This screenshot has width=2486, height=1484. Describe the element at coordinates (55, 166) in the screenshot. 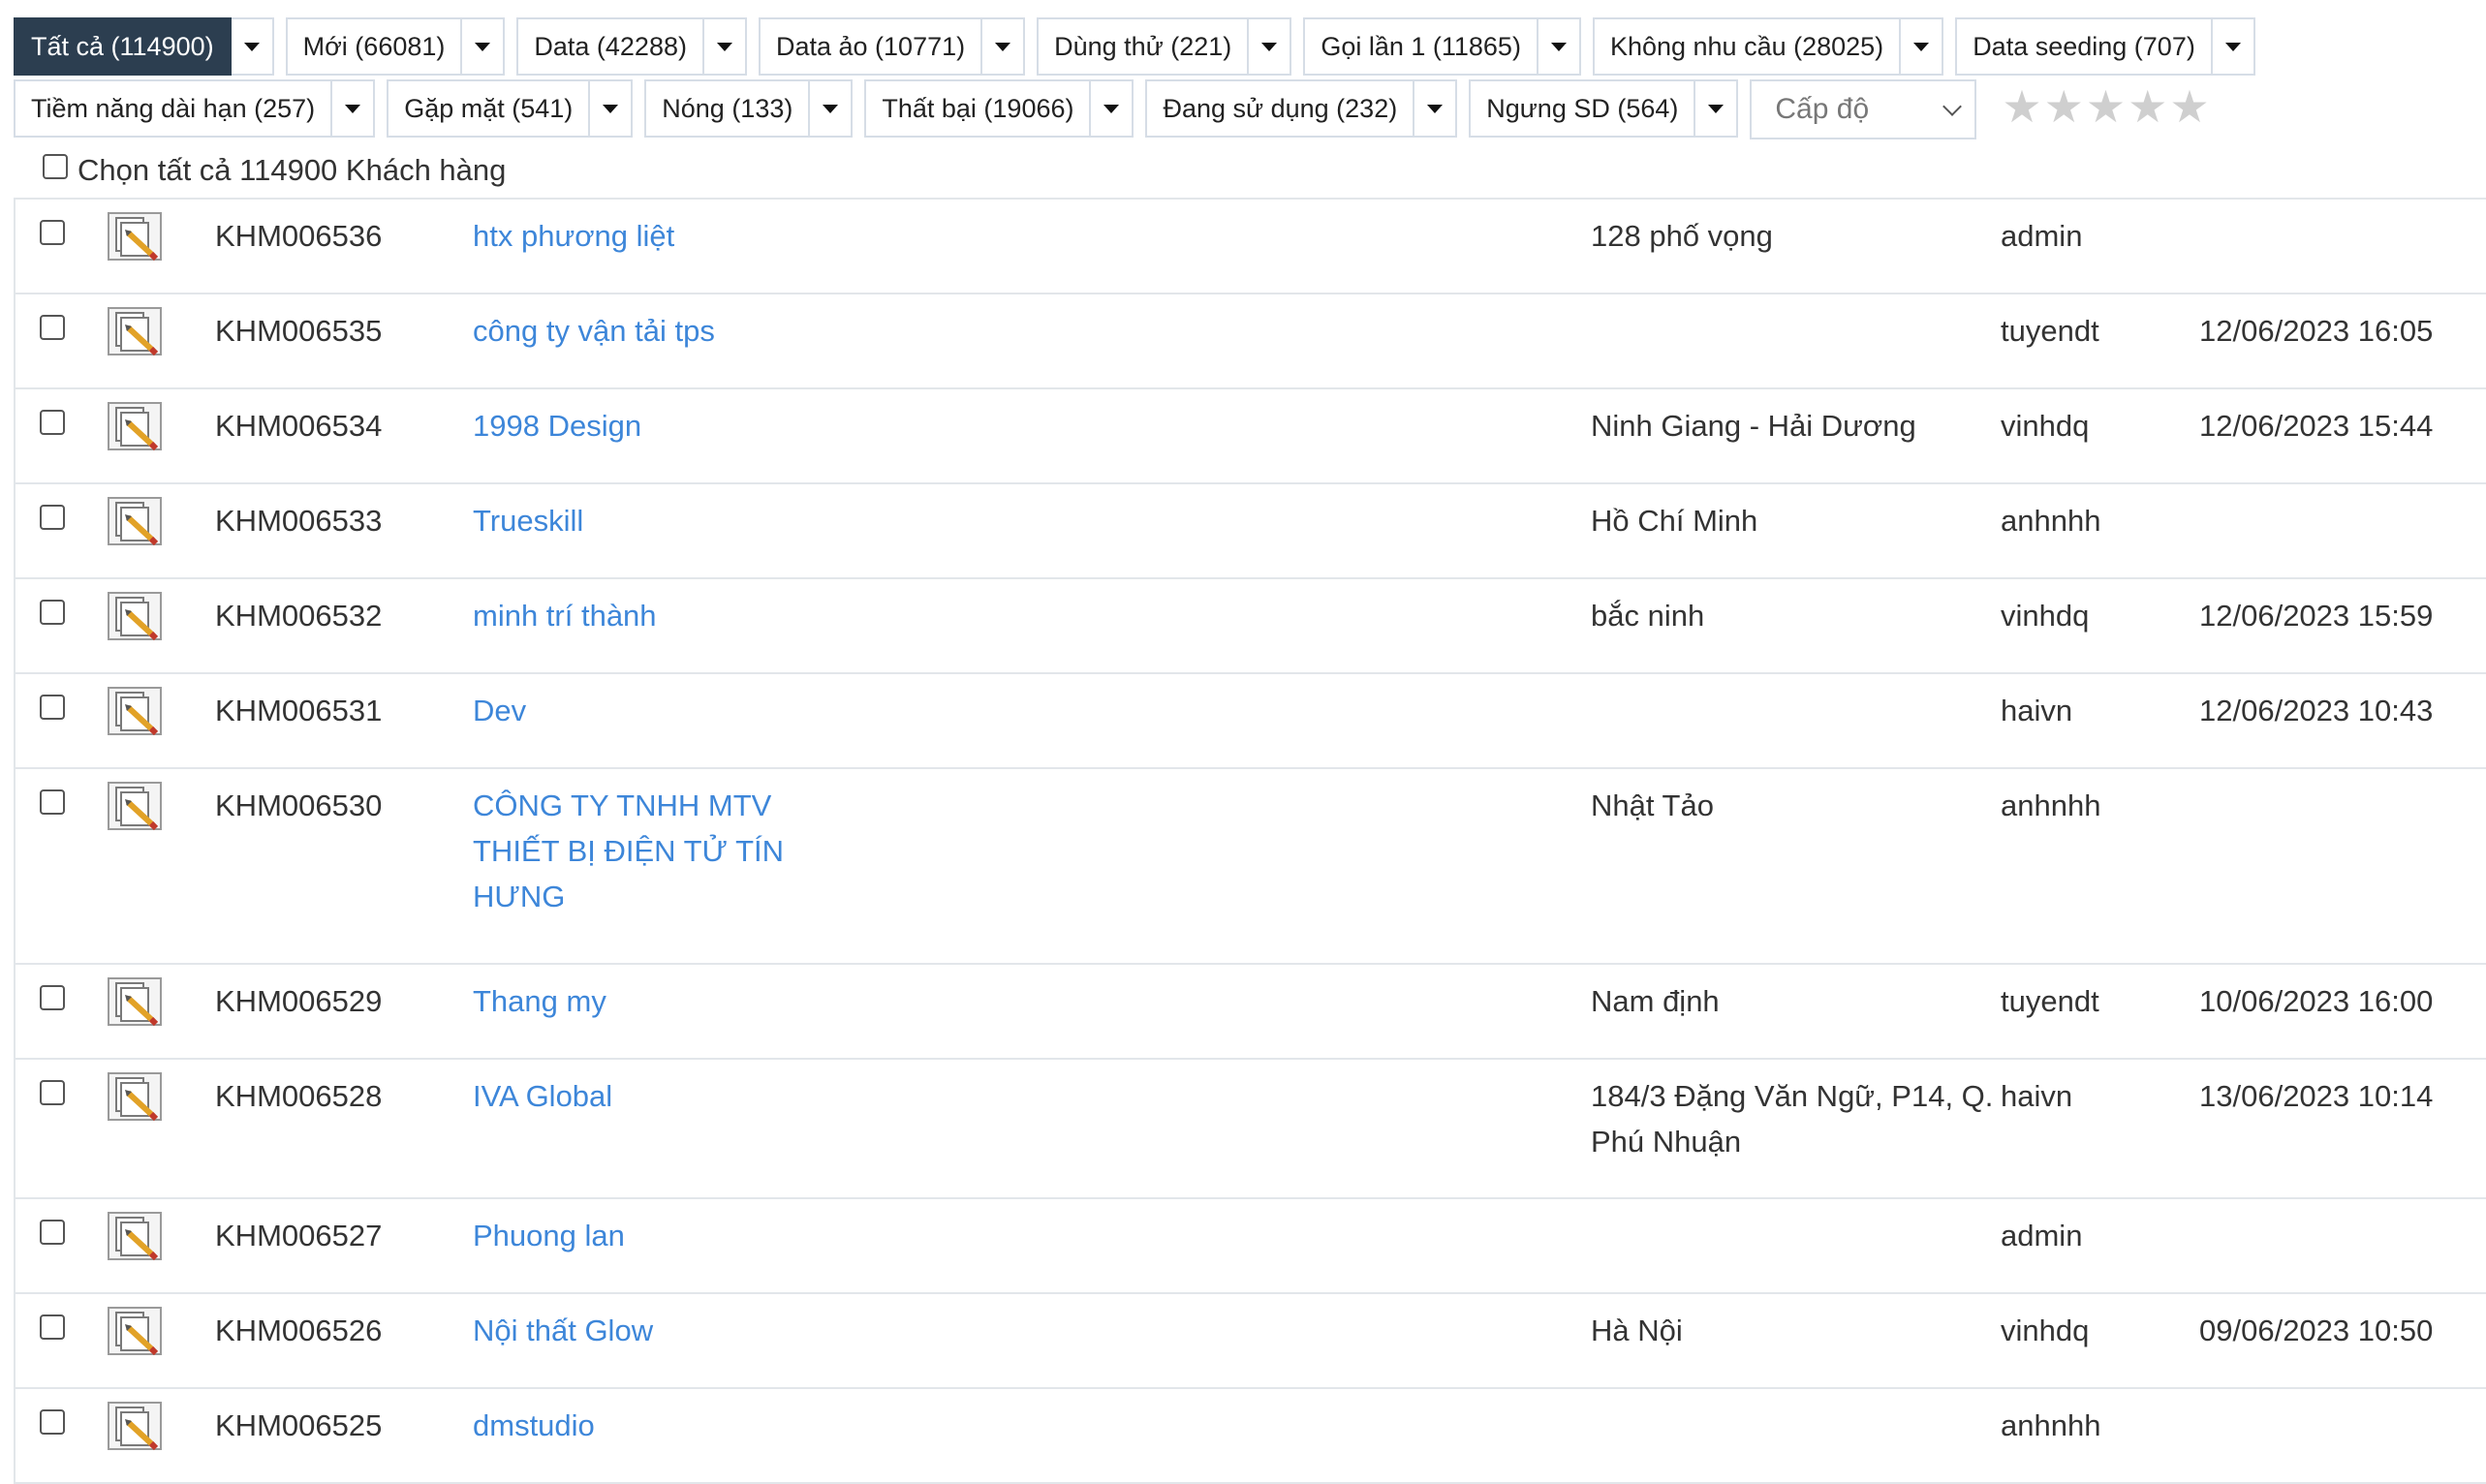

I see `select-all-checkbox` at that location.